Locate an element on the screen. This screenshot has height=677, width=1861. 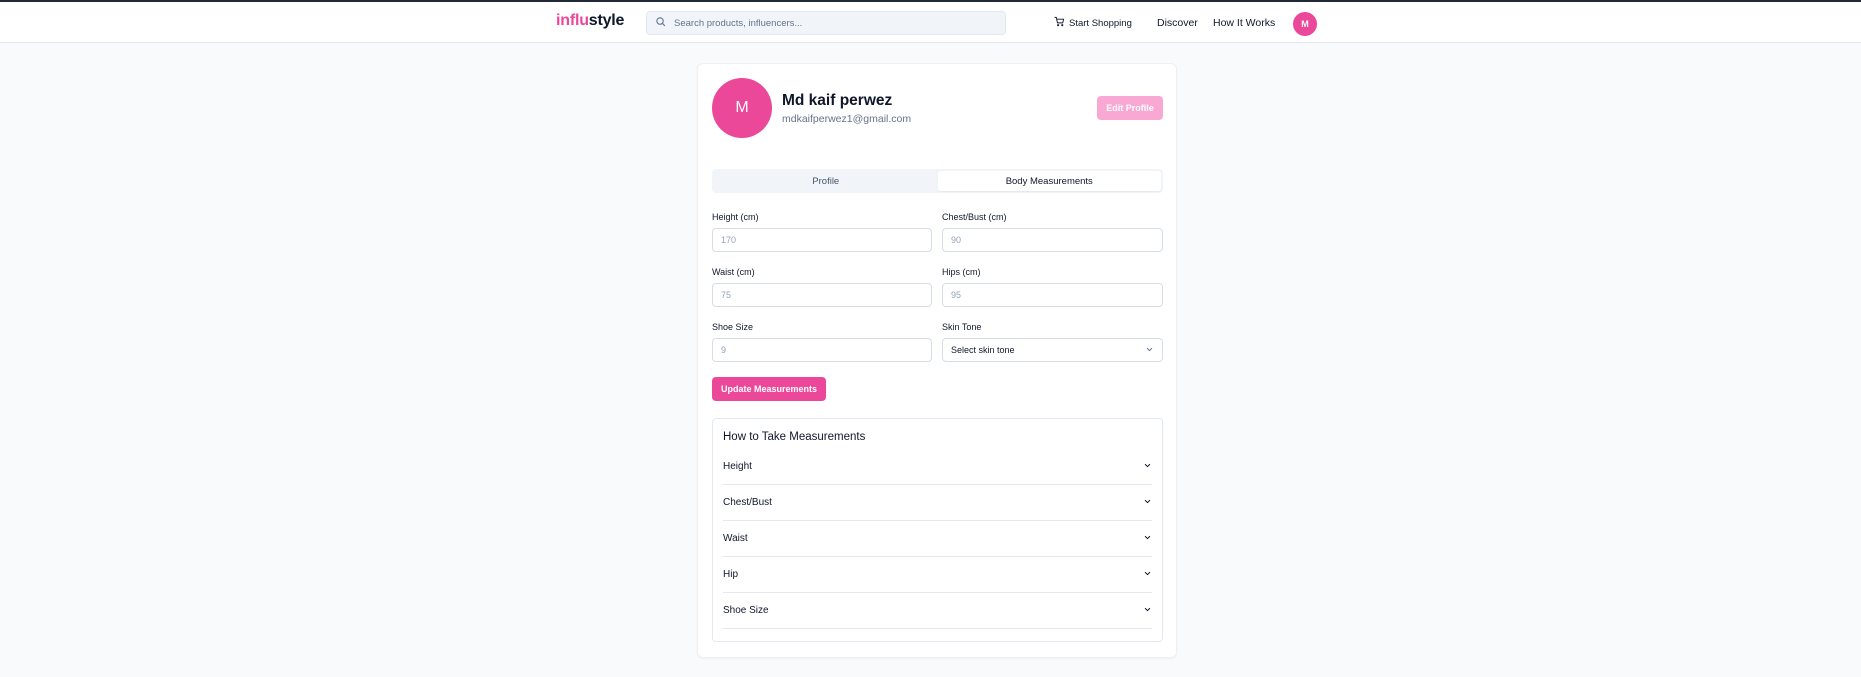
cart-icon is located at coordinates (1061, 23).